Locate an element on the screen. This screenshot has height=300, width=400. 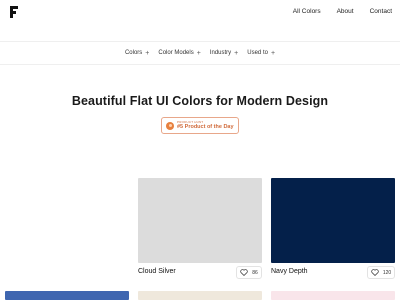
badge-label: #5 Product of the Day is located at coordinates (205, 126).